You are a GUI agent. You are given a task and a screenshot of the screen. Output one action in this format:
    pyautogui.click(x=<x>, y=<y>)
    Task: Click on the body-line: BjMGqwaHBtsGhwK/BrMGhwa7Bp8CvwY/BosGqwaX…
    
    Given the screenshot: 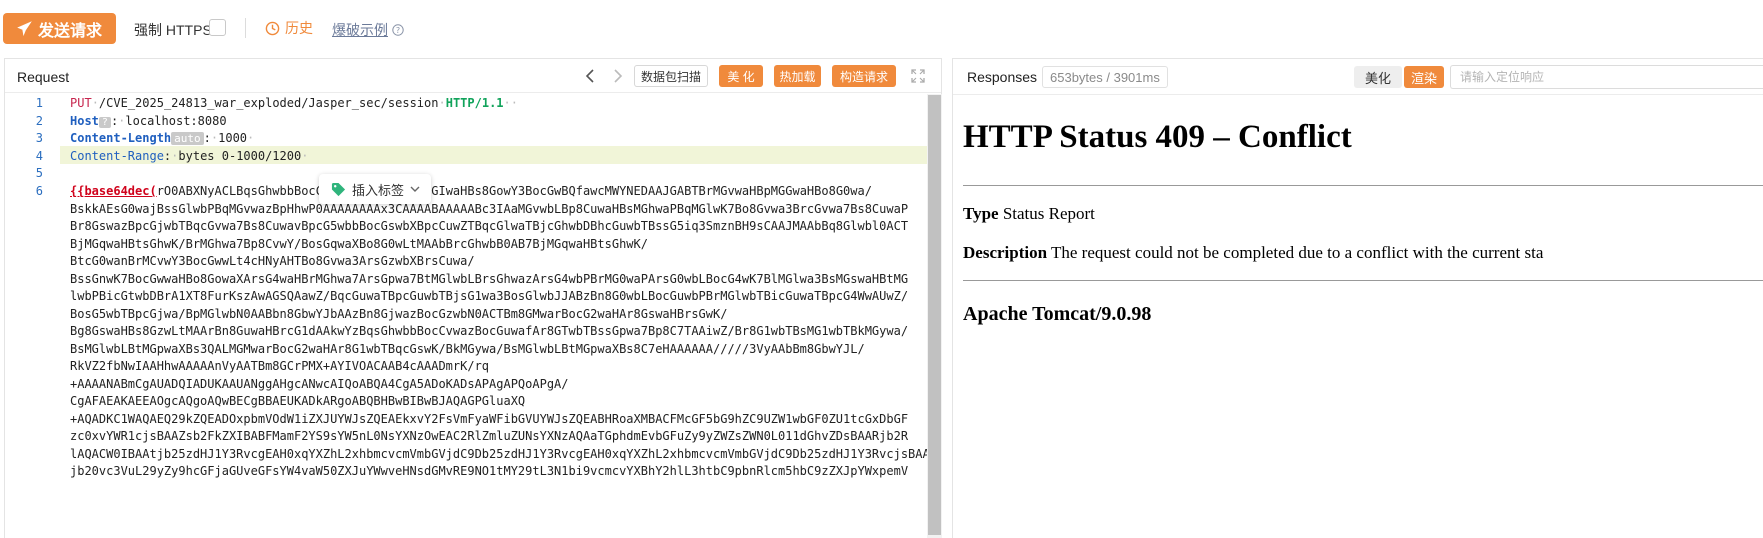 What is the action you would take?
    pyautogui.click(x=359, y=243)
    